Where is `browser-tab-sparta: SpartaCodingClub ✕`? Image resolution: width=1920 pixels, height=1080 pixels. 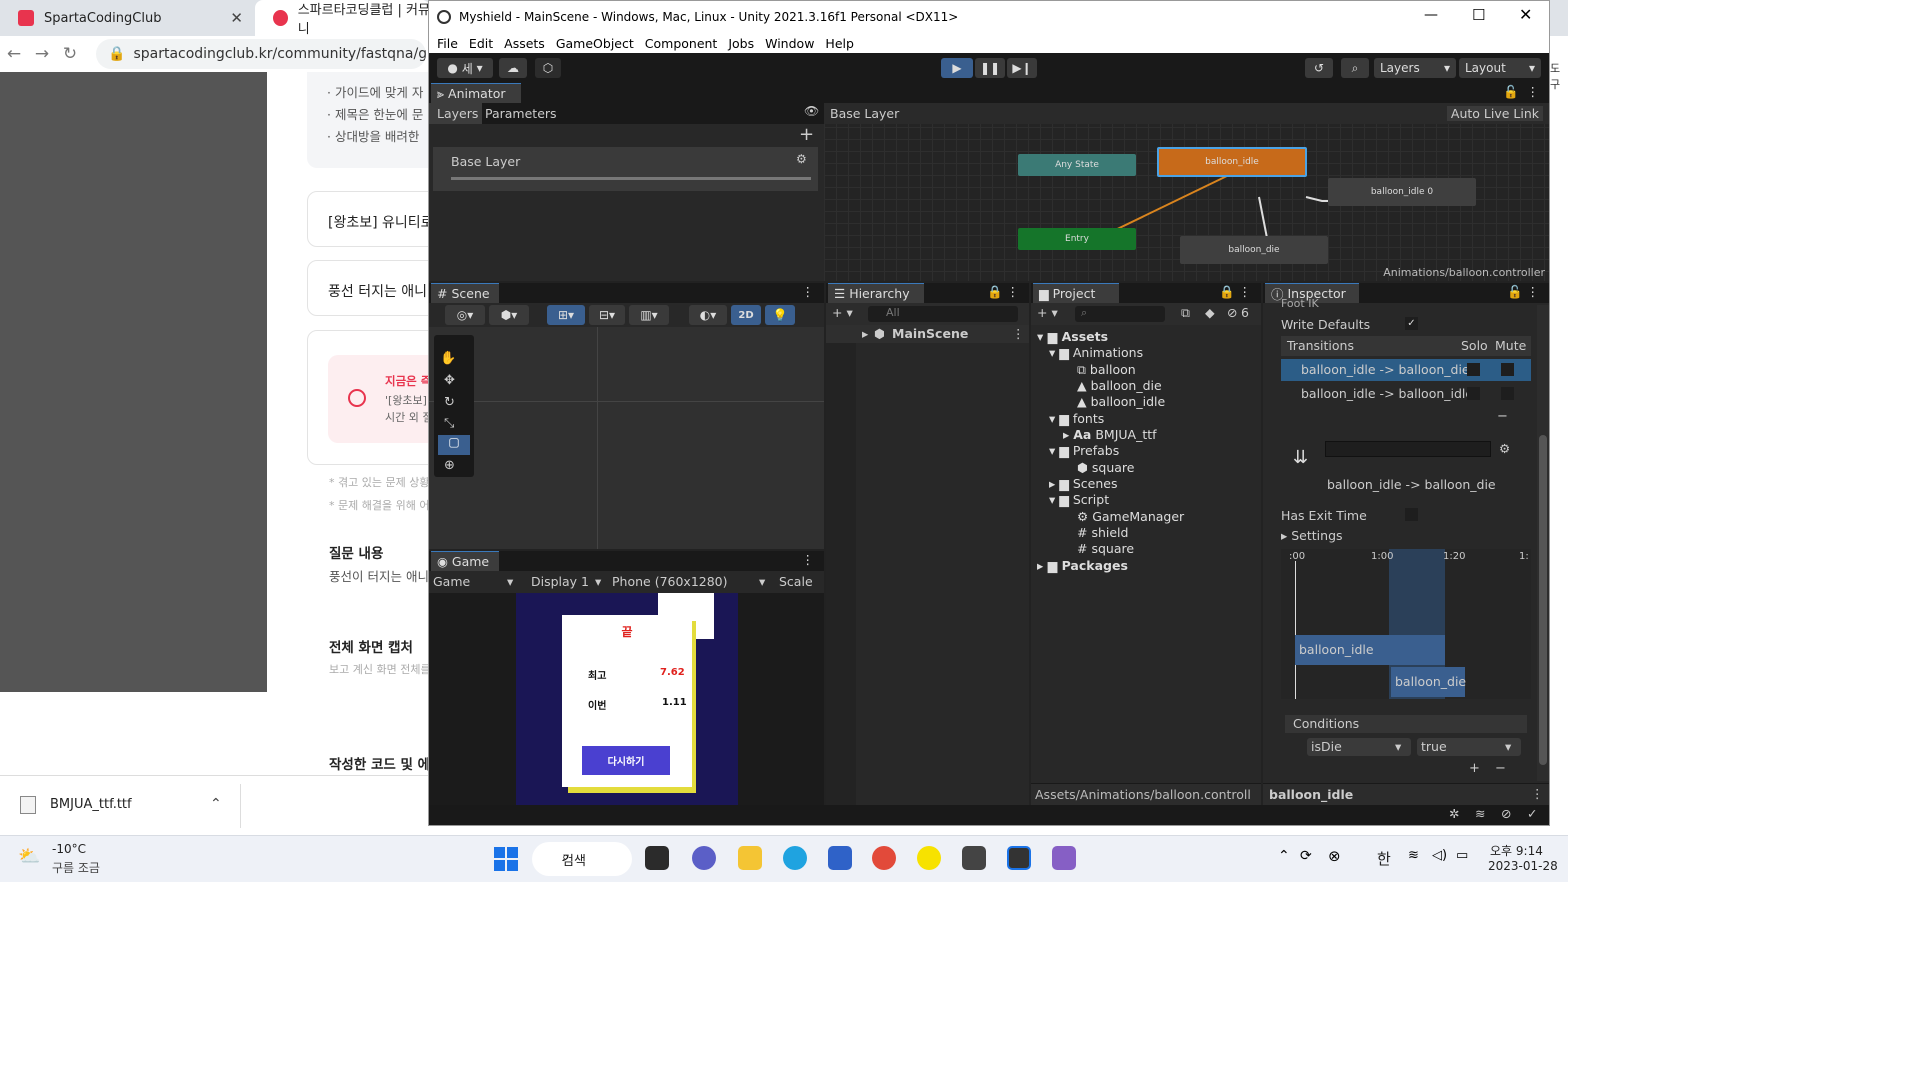
browser-tab-sparta: SpartaCodingClub ✕ is located at coordinates (127, 18).